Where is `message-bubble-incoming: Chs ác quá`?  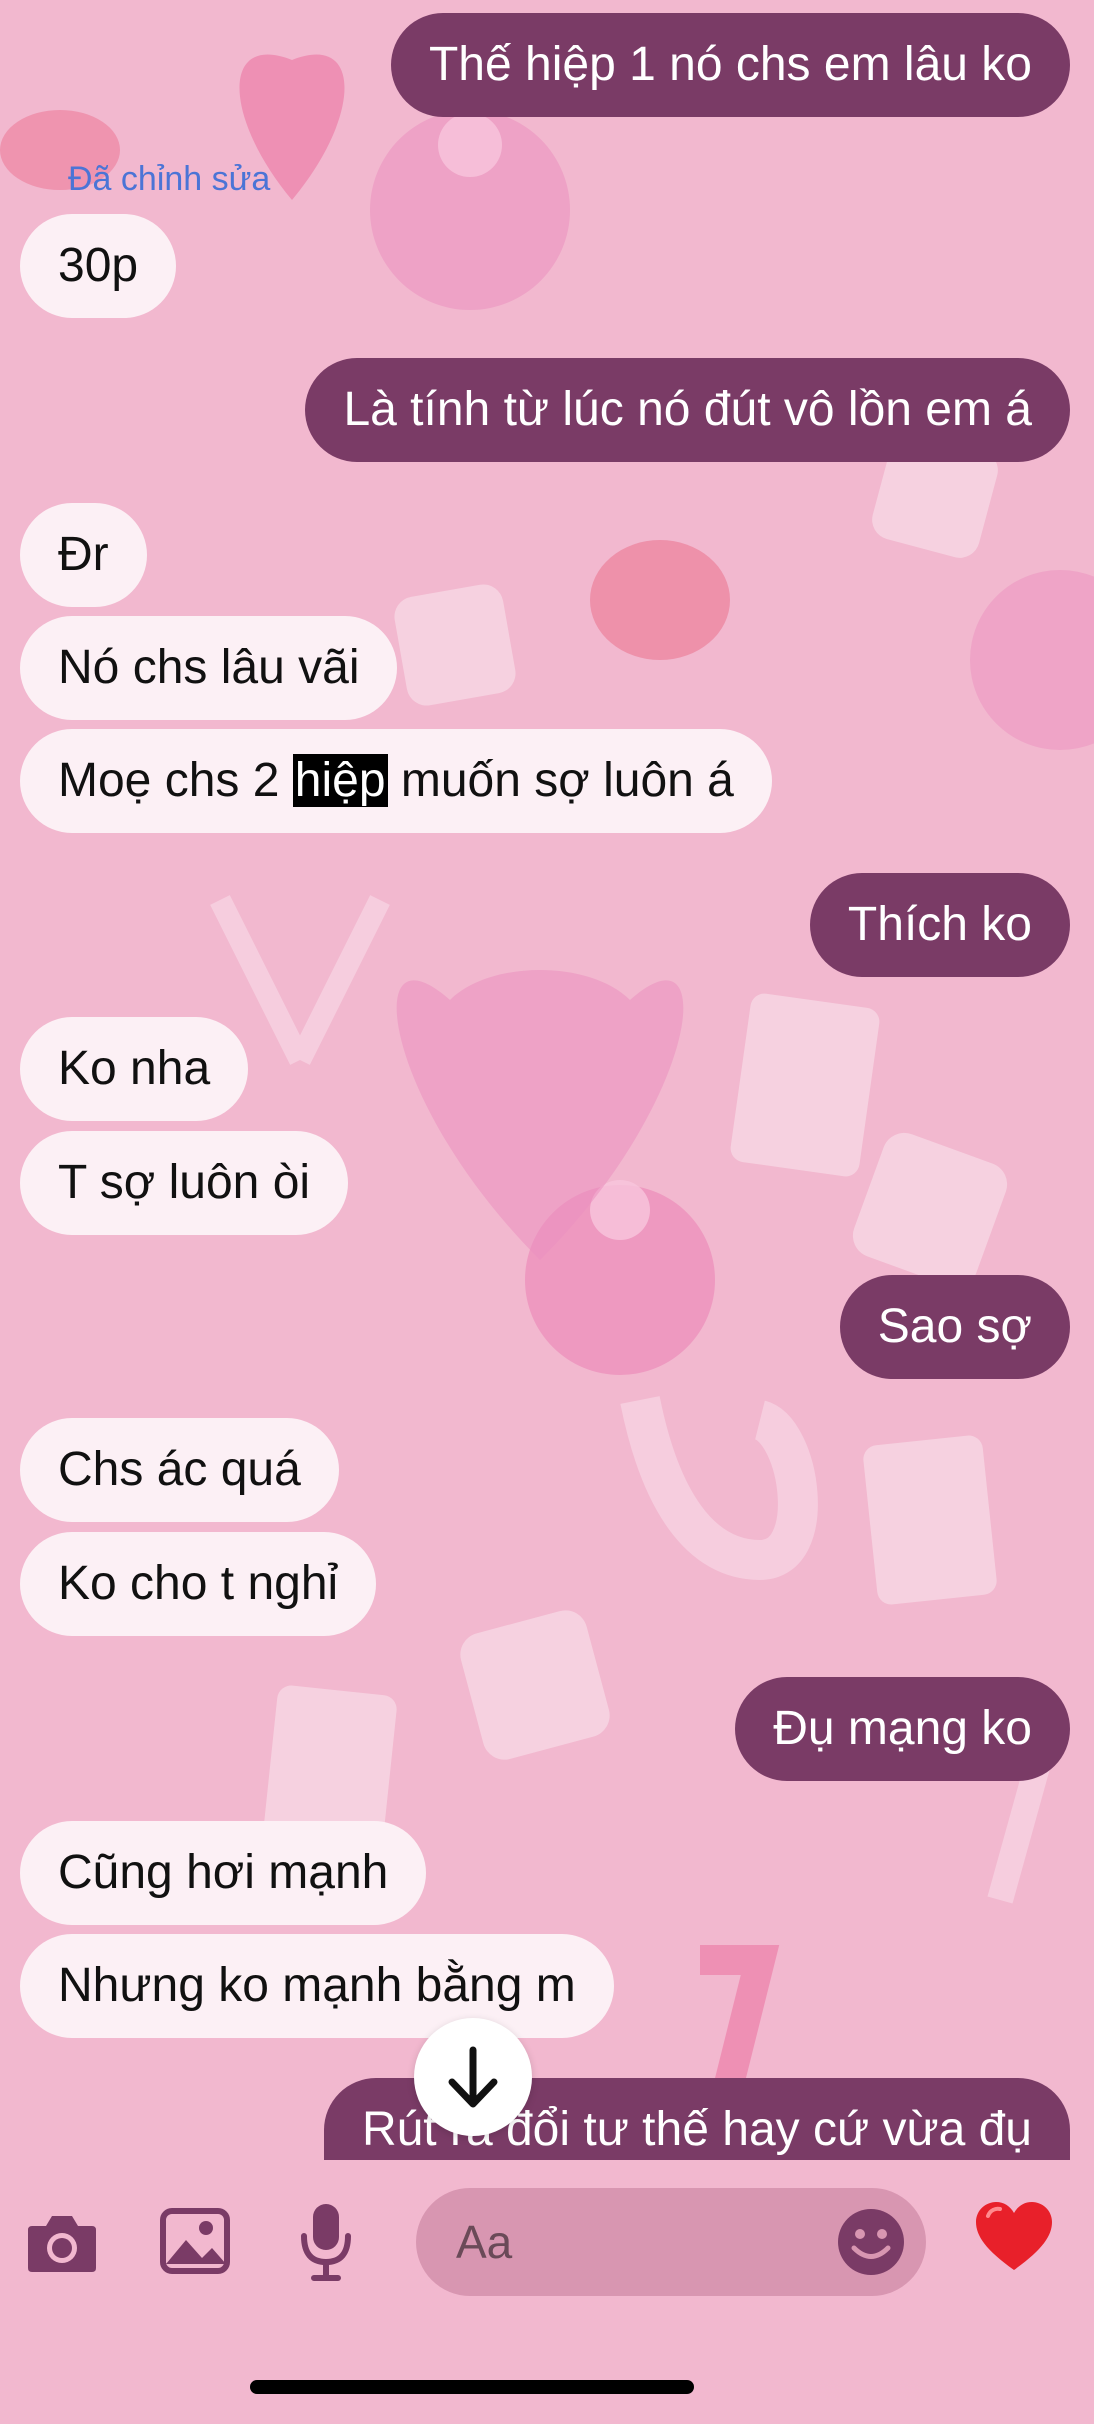
message-bubble-incoming: Chs ác quá is located at coordinates (179, 1470).